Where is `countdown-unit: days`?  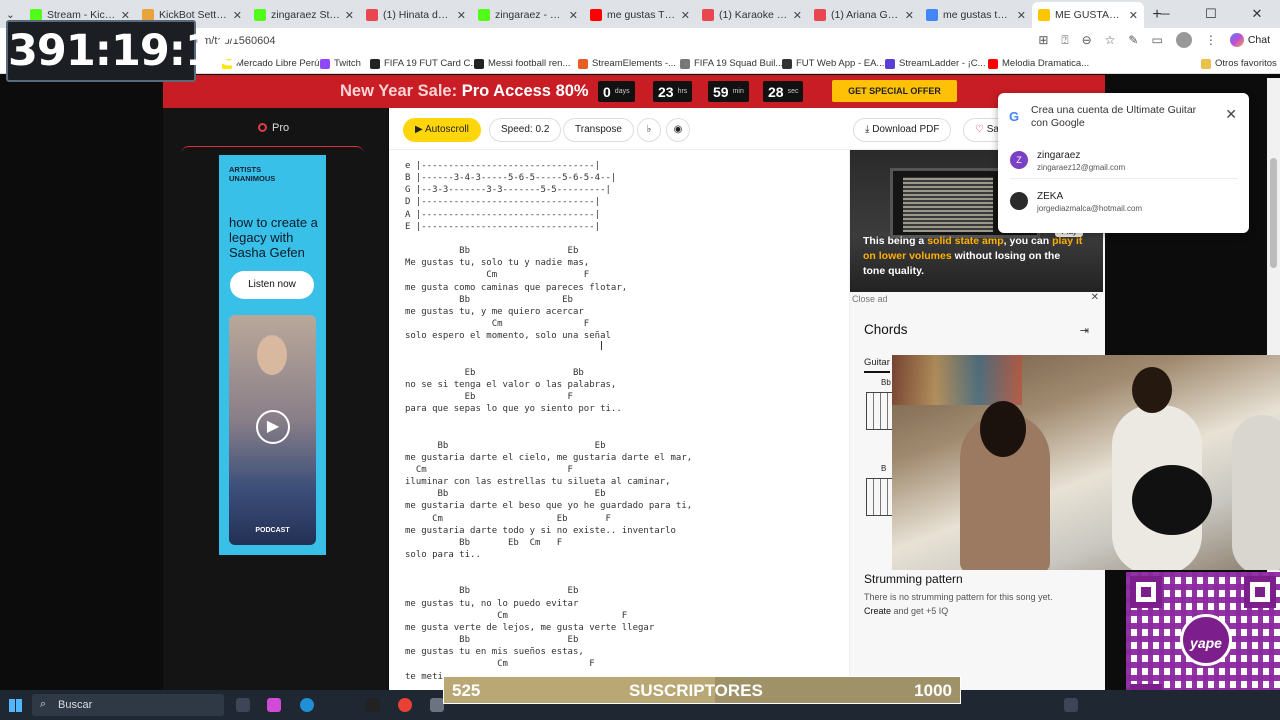
countdown-unit: days is located at coordinates (622, 91).